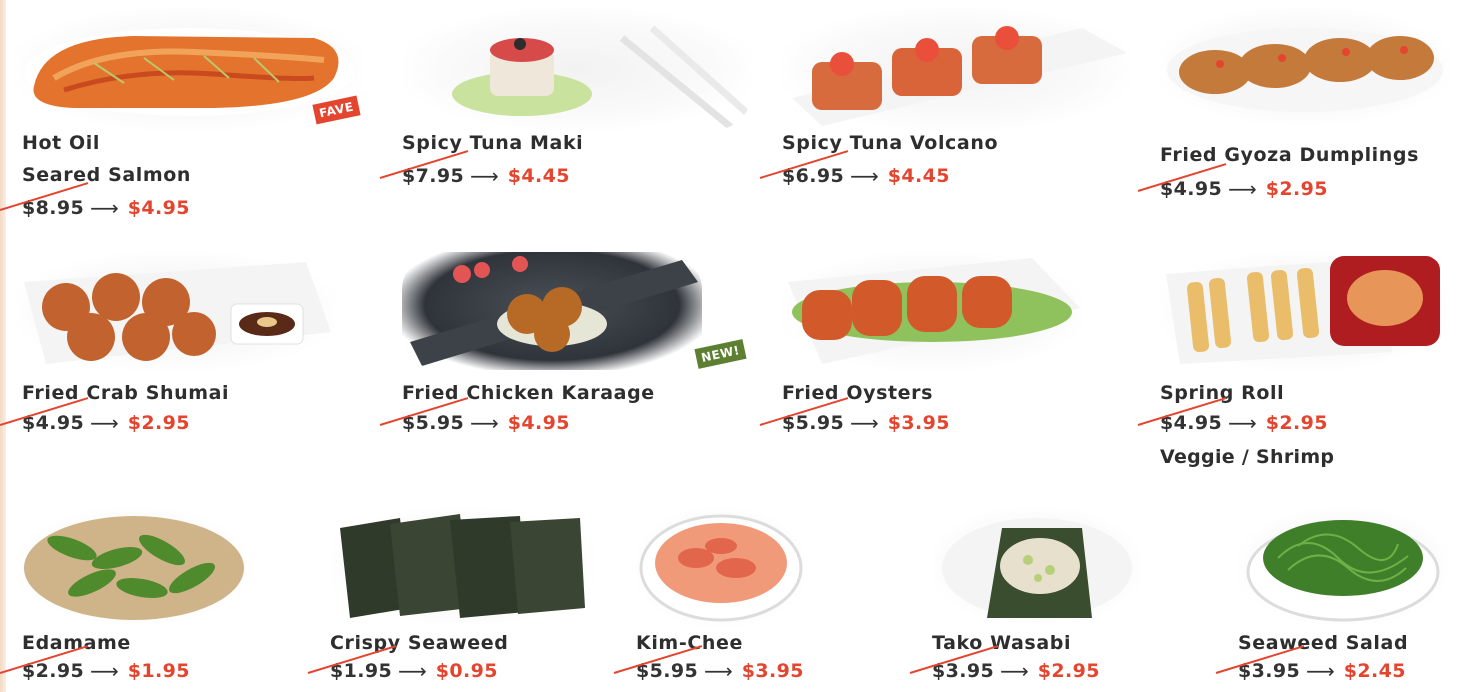 This screenshot has height=692, width=1460. I want to click on item-price: $5.95 ⟶ $4.95, so click(486, 423).